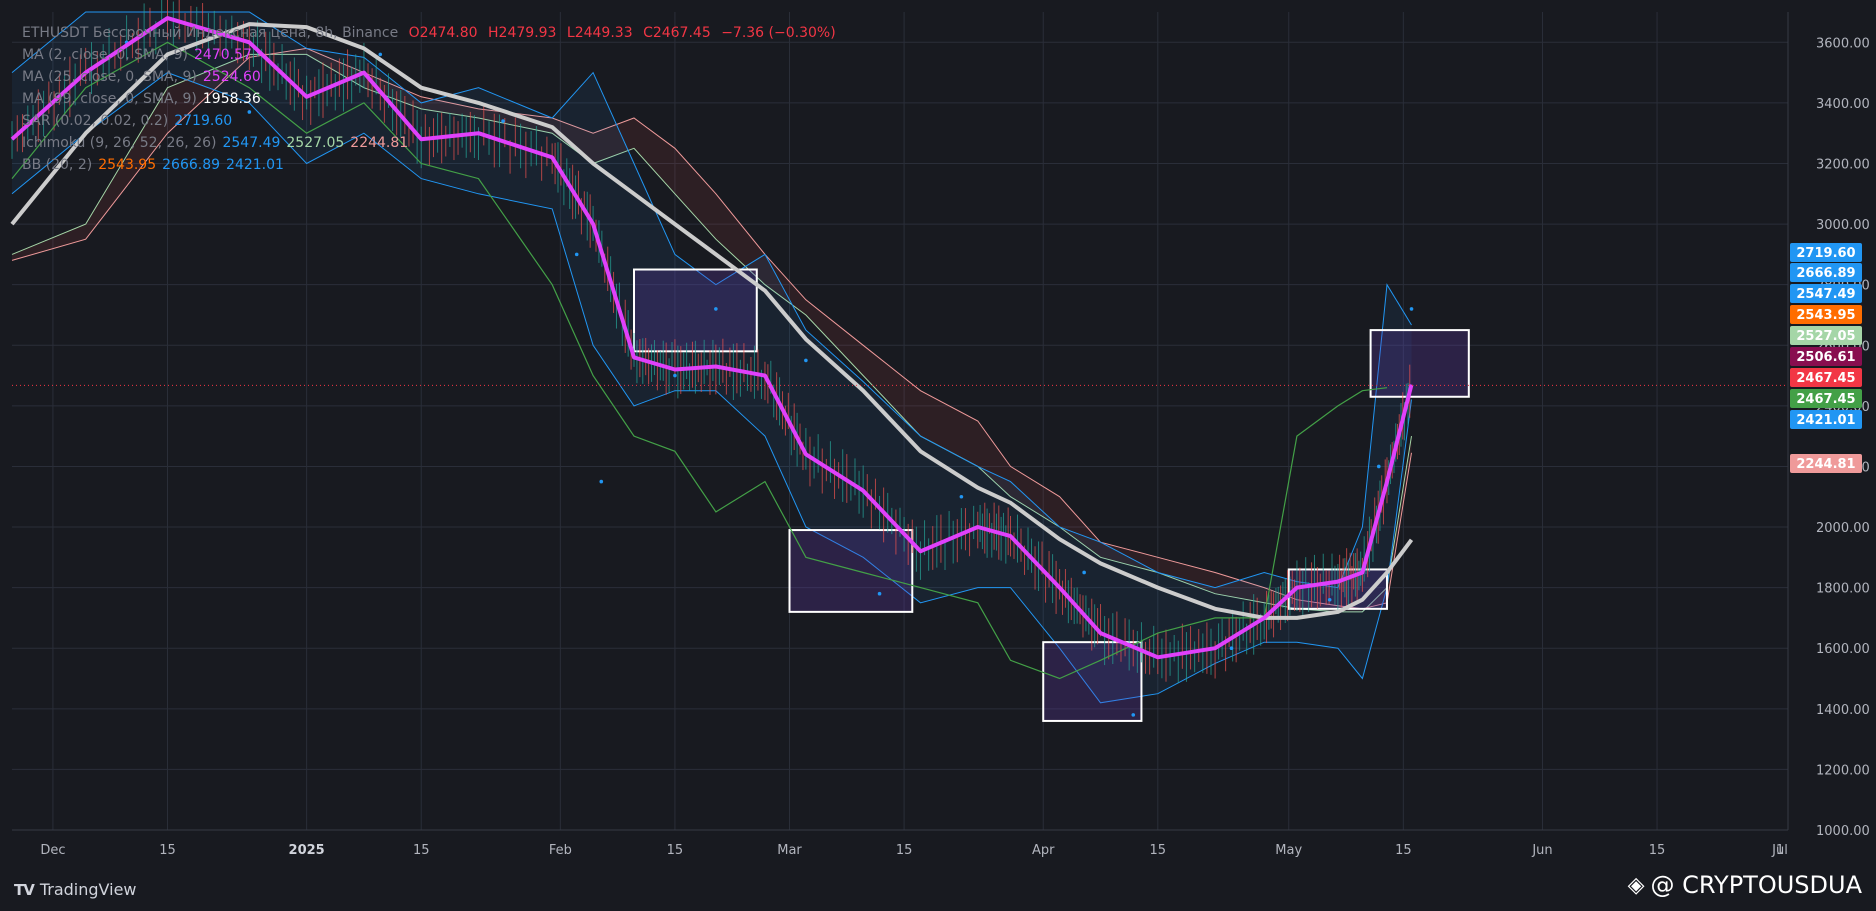 The width and height of the screenshot is (1876, 911). I want to click on indicator-row: SAR (0.02, 0.02, 0.2) 2719.60, so click(429, 121).